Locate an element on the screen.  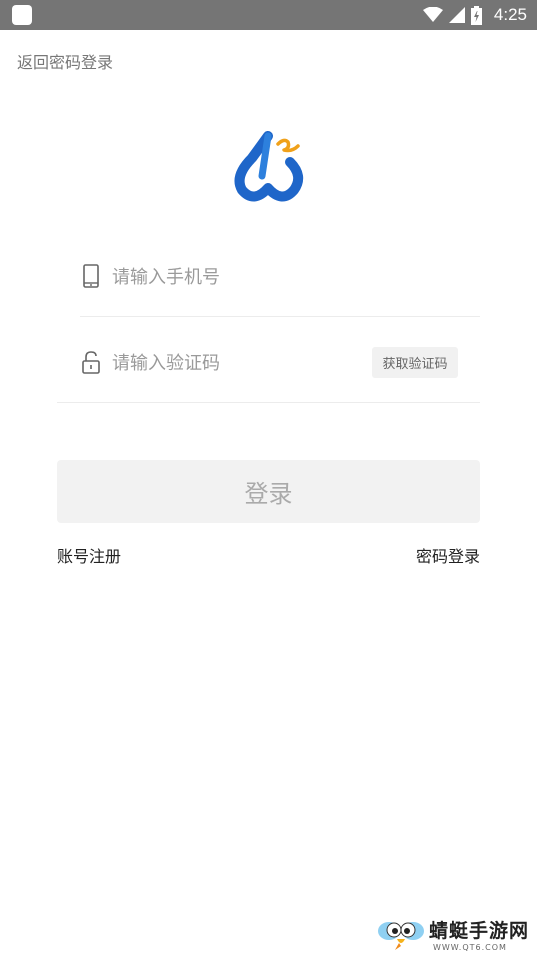
dragonfly-icon is located at coordinates (400, 936).